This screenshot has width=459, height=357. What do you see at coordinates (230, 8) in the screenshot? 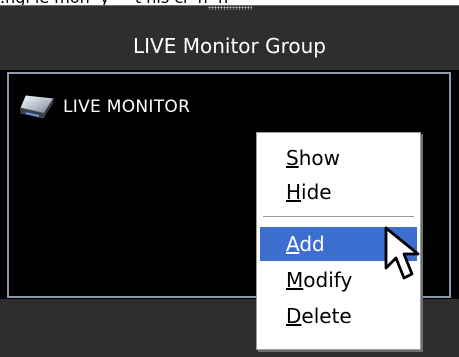
I see `drag-grip-icon` at bounding box center [230, 8].